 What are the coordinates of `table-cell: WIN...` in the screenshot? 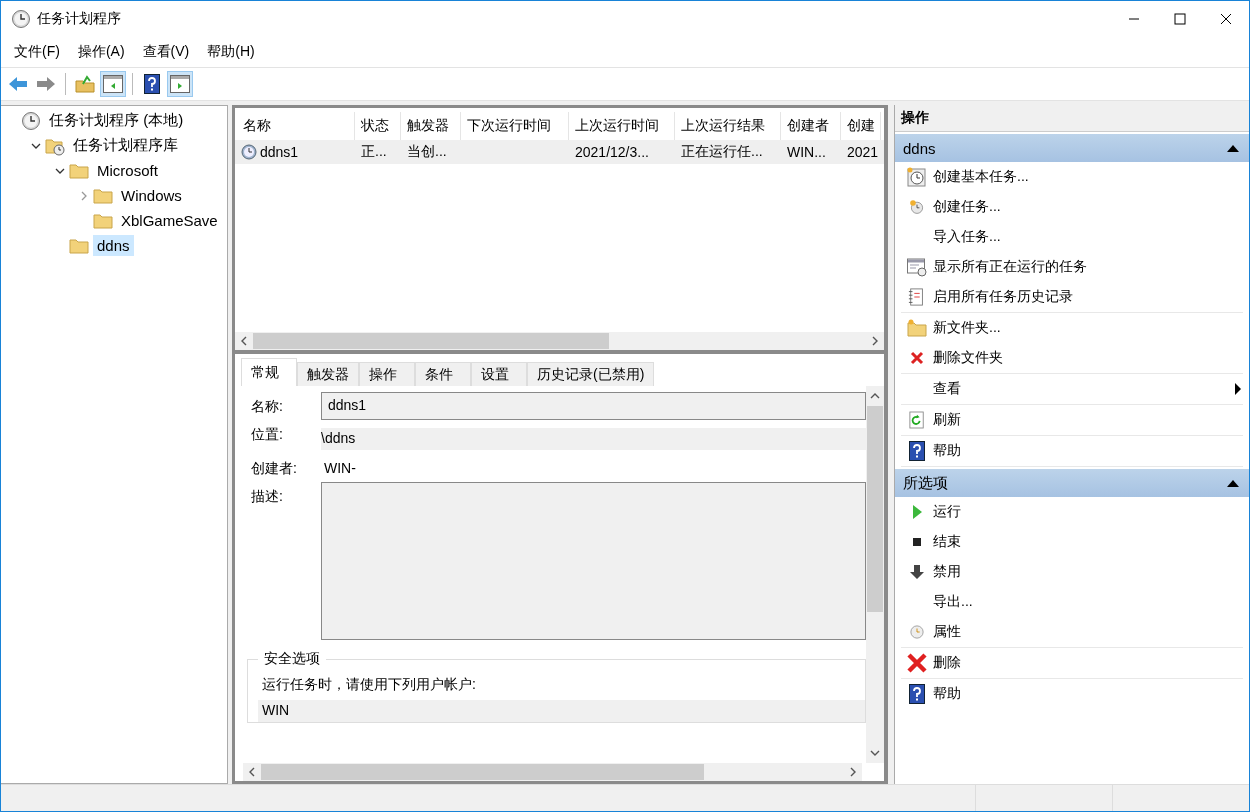 It's located at (806, 152).